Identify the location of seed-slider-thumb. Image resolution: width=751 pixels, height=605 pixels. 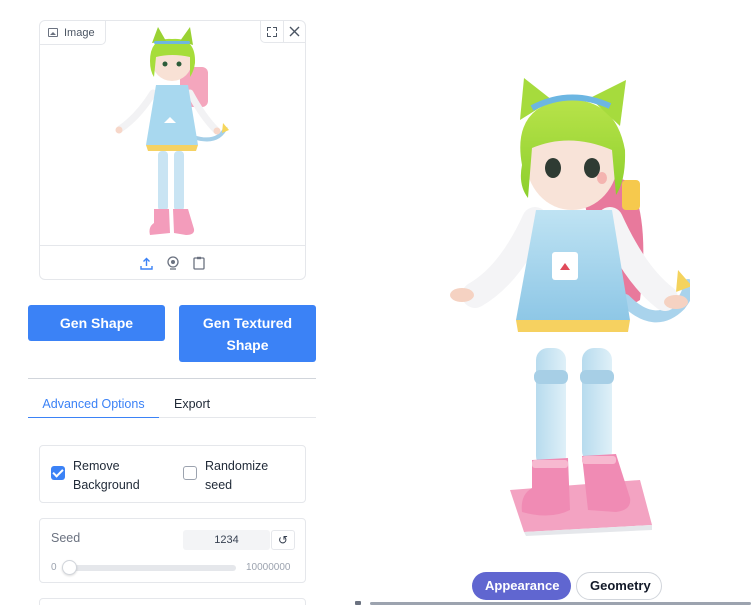
(70, 567).